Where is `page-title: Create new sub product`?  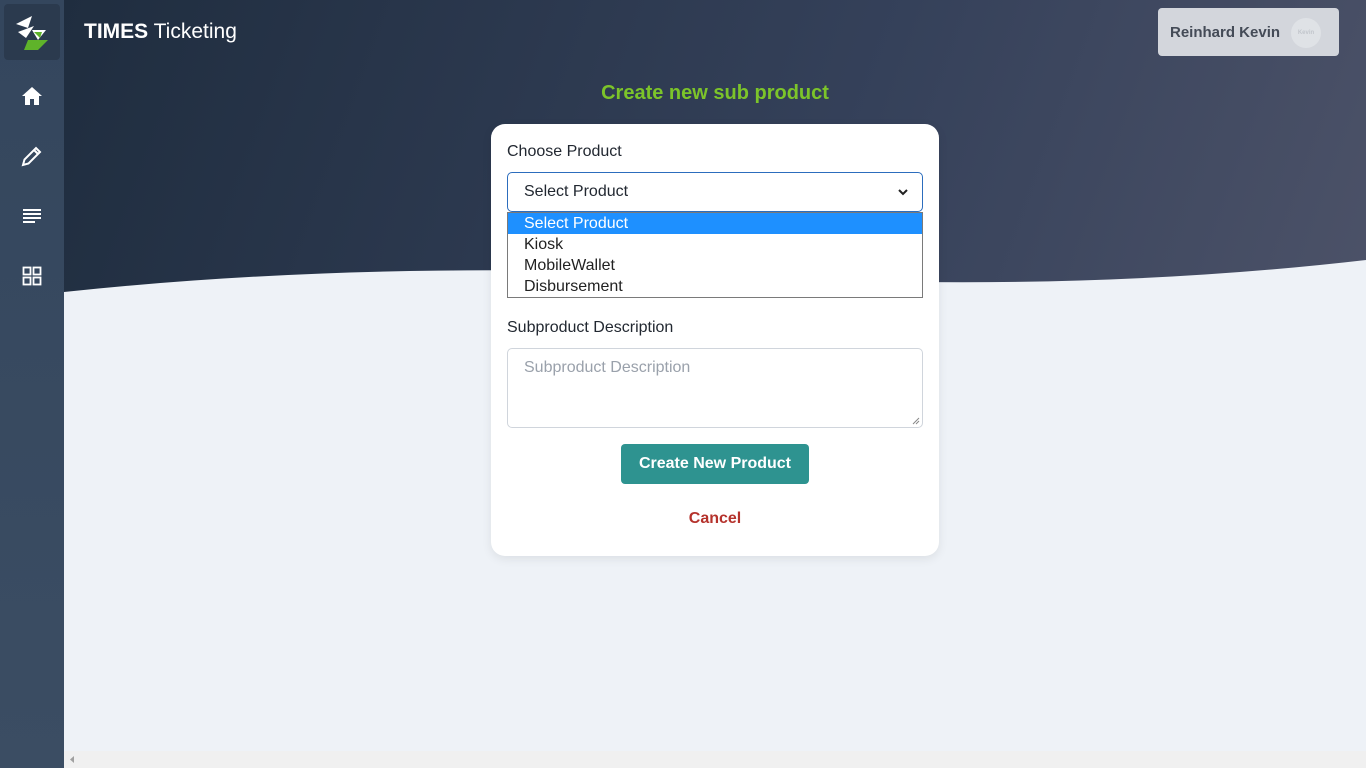 page-title: Create new sub product is located at coordinates (715, 93).